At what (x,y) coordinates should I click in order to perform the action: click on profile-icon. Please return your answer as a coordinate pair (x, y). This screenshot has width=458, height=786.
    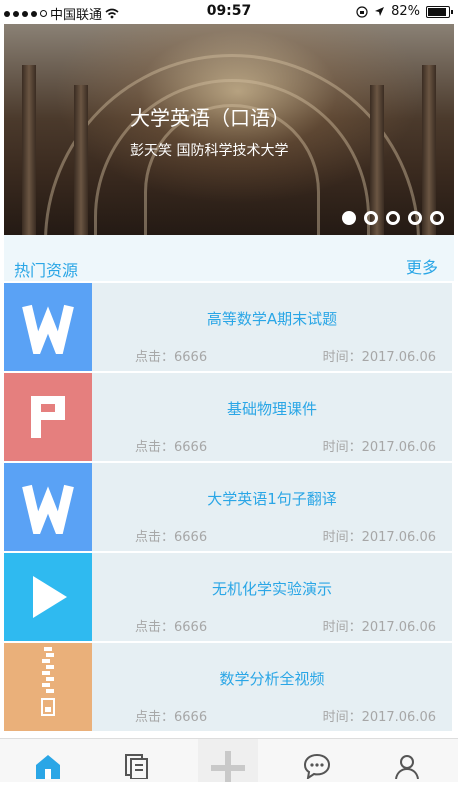
    Looking at the image, I should click on (407, 767).